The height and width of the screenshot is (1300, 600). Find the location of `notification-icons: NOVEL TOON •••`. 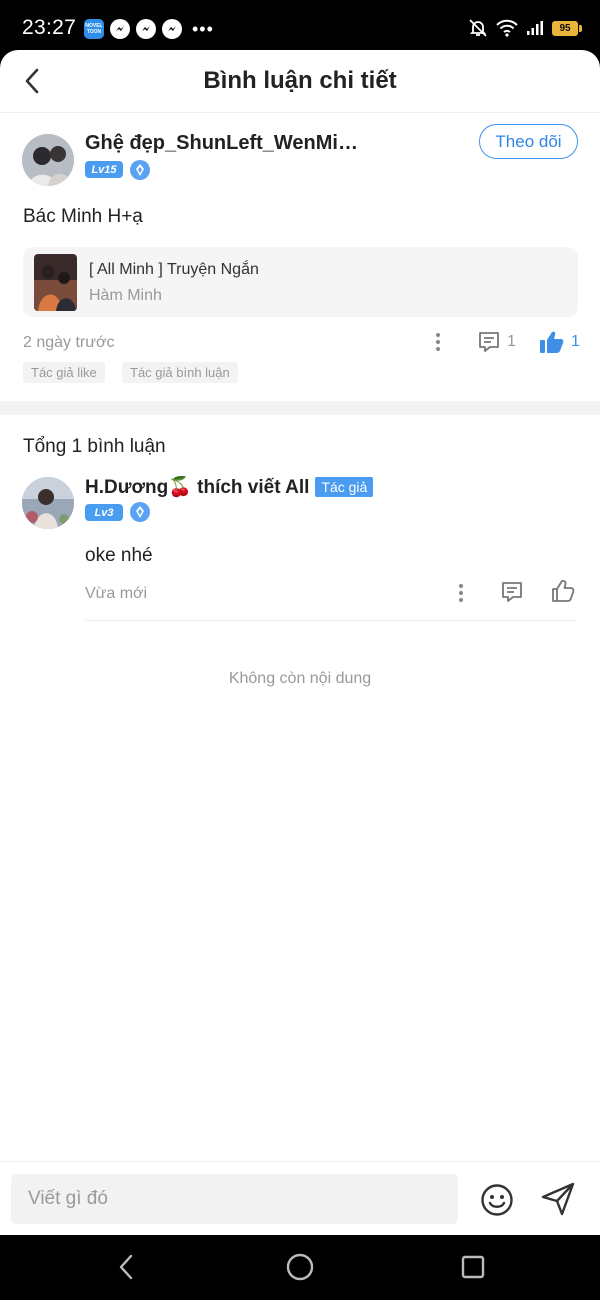

notification-icons: NOVEL TOON ••• is located at coordinates (149, 29).